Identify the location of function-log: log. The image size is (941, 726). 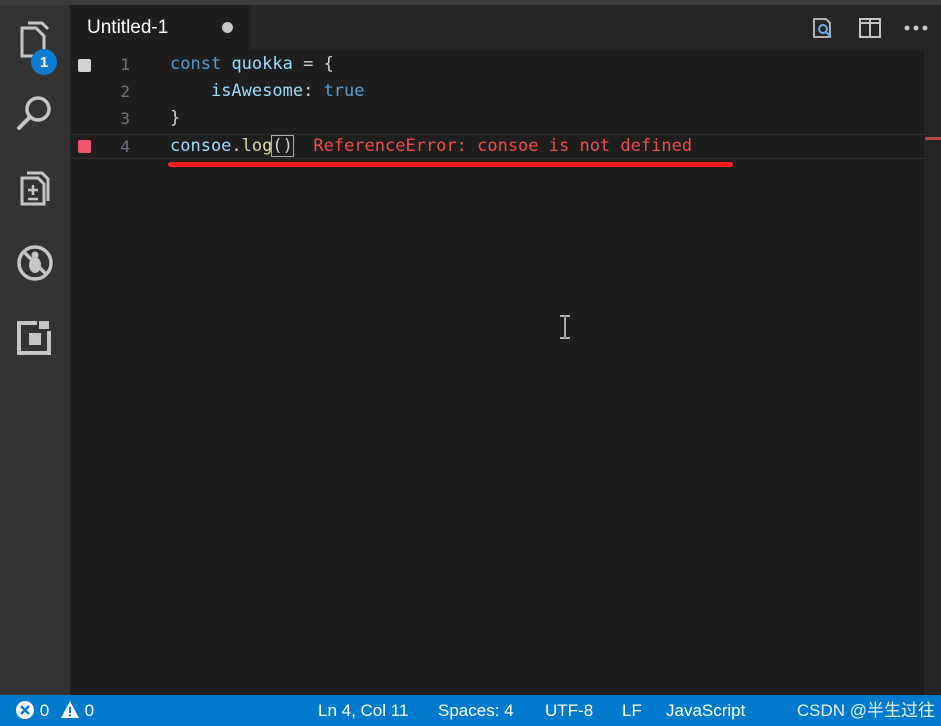
(257, 146).